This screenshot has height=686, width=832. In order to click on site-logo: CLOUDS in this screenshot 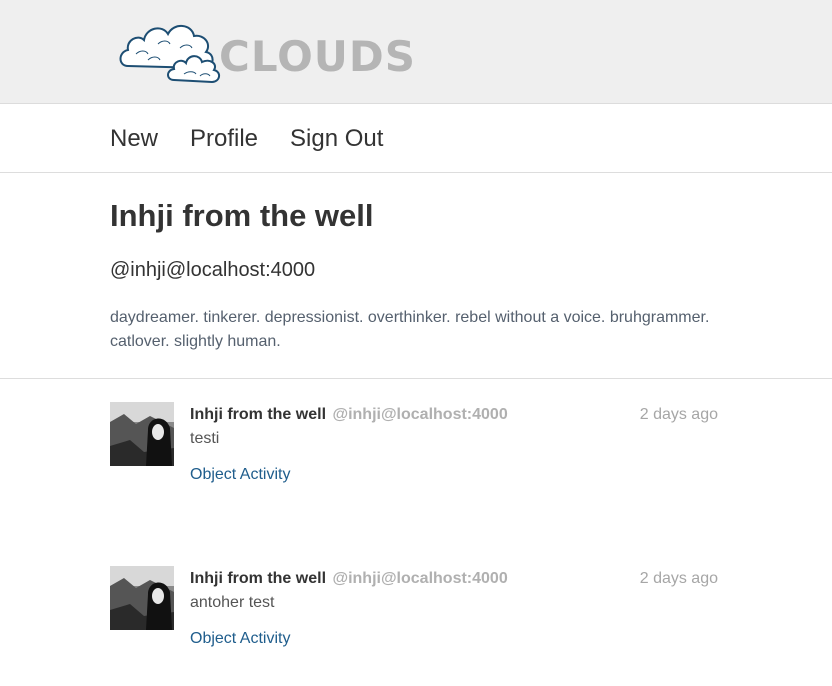, I will do `click(268, 50)`.